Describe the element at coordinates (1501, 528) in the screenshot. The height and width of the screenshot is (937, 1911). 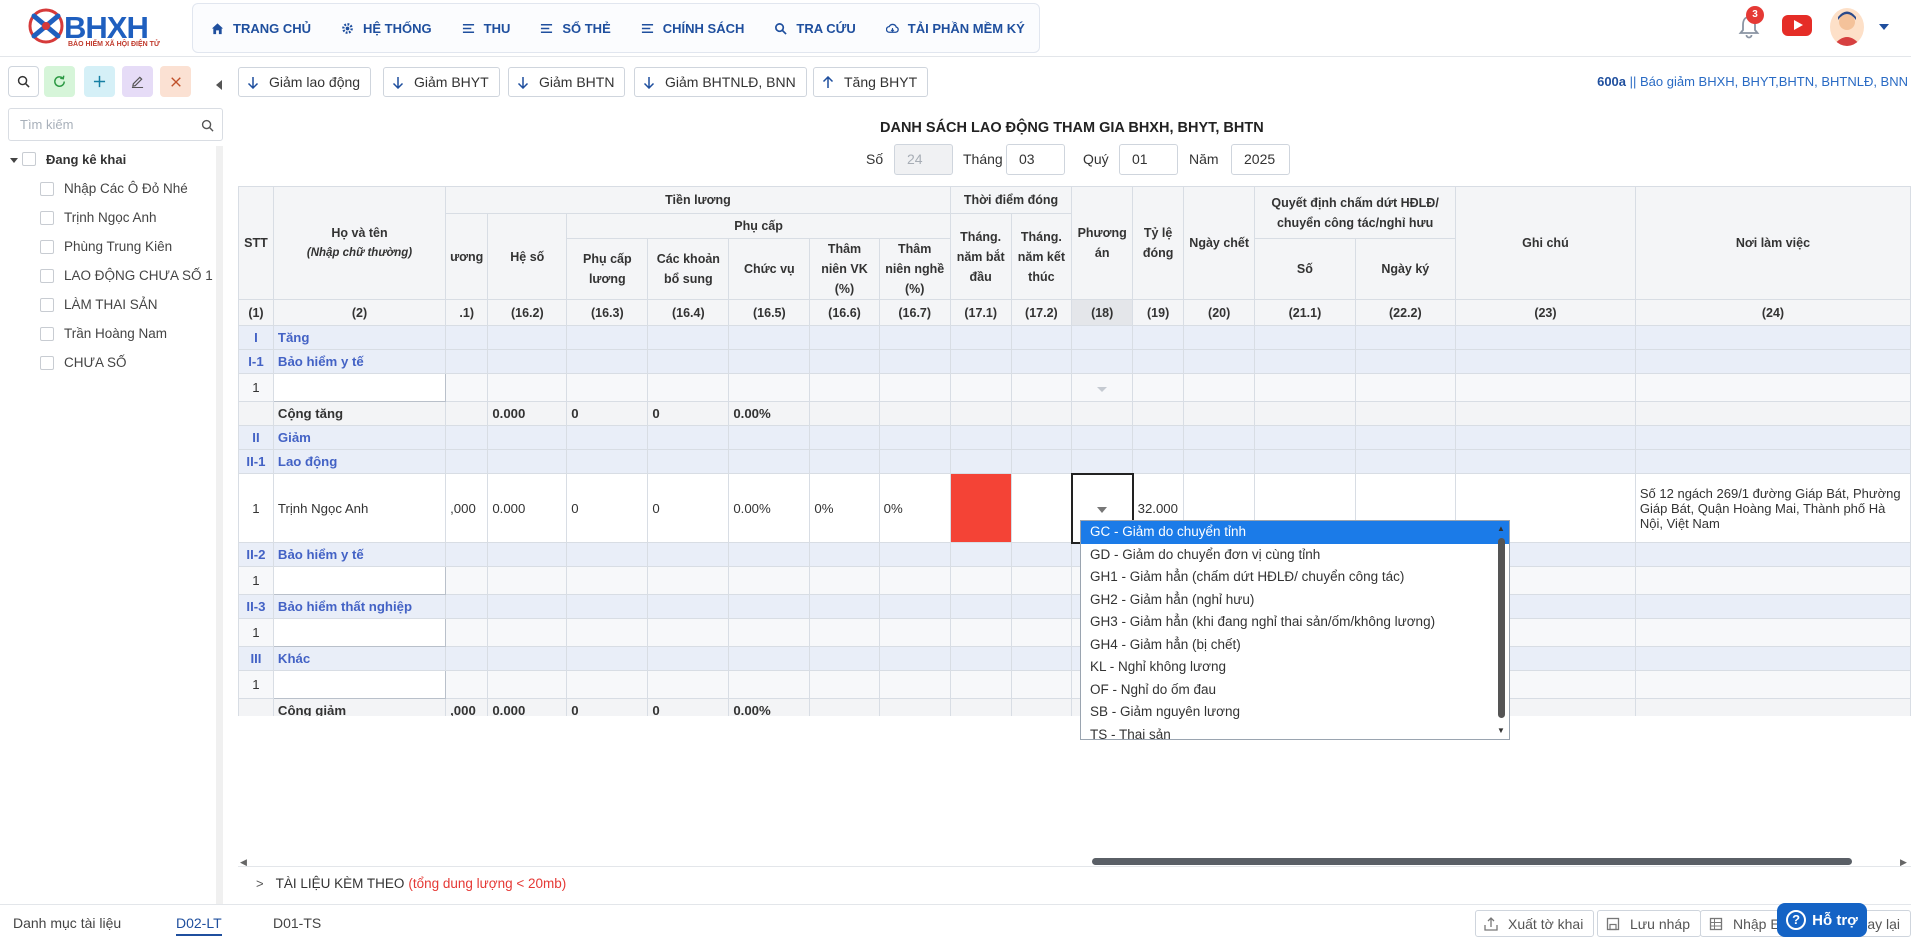
I see `scroll-up-icon: ▲` at that location.